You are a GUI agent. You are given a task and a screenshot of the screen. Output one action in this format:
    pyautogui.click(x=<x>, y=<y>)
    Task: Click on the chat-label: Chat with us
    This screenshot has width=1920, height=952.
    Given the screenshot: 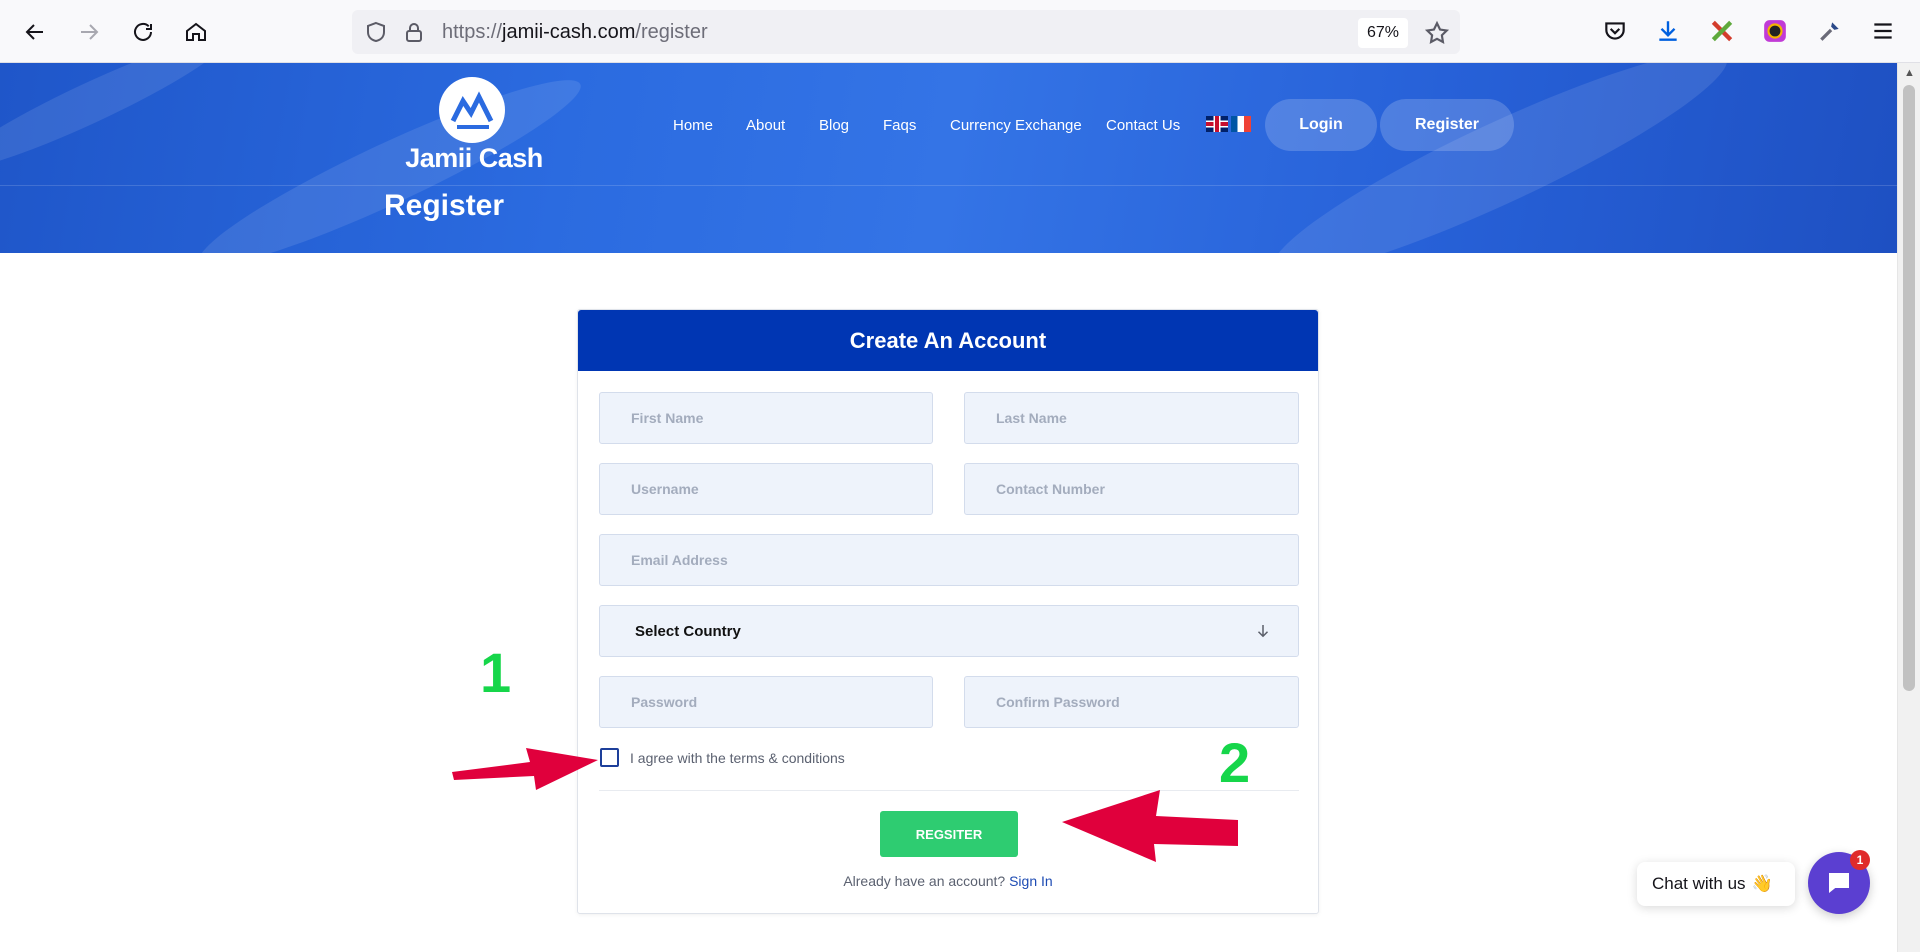 What is the action you would take?
    pyautogui.click(x=1699, y=883)
    